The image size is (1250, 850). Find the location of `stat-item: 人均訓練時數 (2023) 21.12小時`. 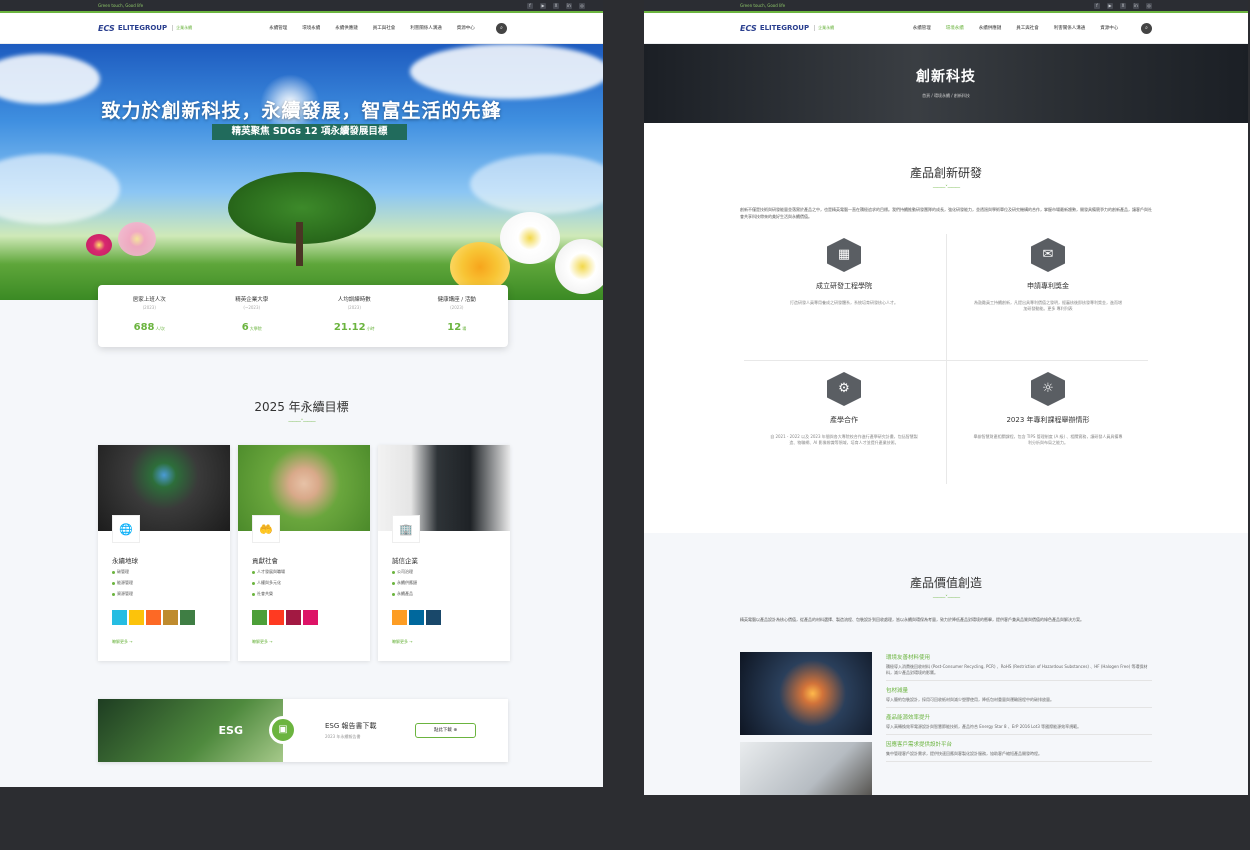

stat-item: 人均訓練時數 (2023) 21.12小時 is located at coordinates (354, 316).